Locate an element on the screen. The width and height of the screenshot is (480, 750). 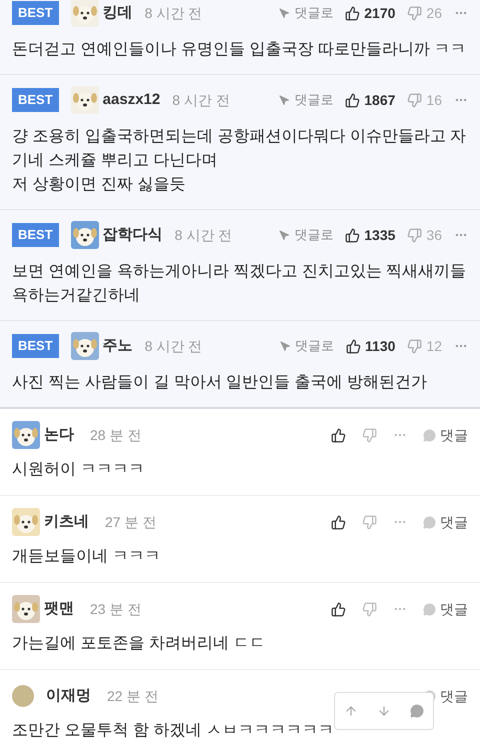
comment-text: 조만간 오물투척 함 하겠네 ㅅㅂㅋㅋㅋㅋㅋㅋ is located at coordinates (173, 731).